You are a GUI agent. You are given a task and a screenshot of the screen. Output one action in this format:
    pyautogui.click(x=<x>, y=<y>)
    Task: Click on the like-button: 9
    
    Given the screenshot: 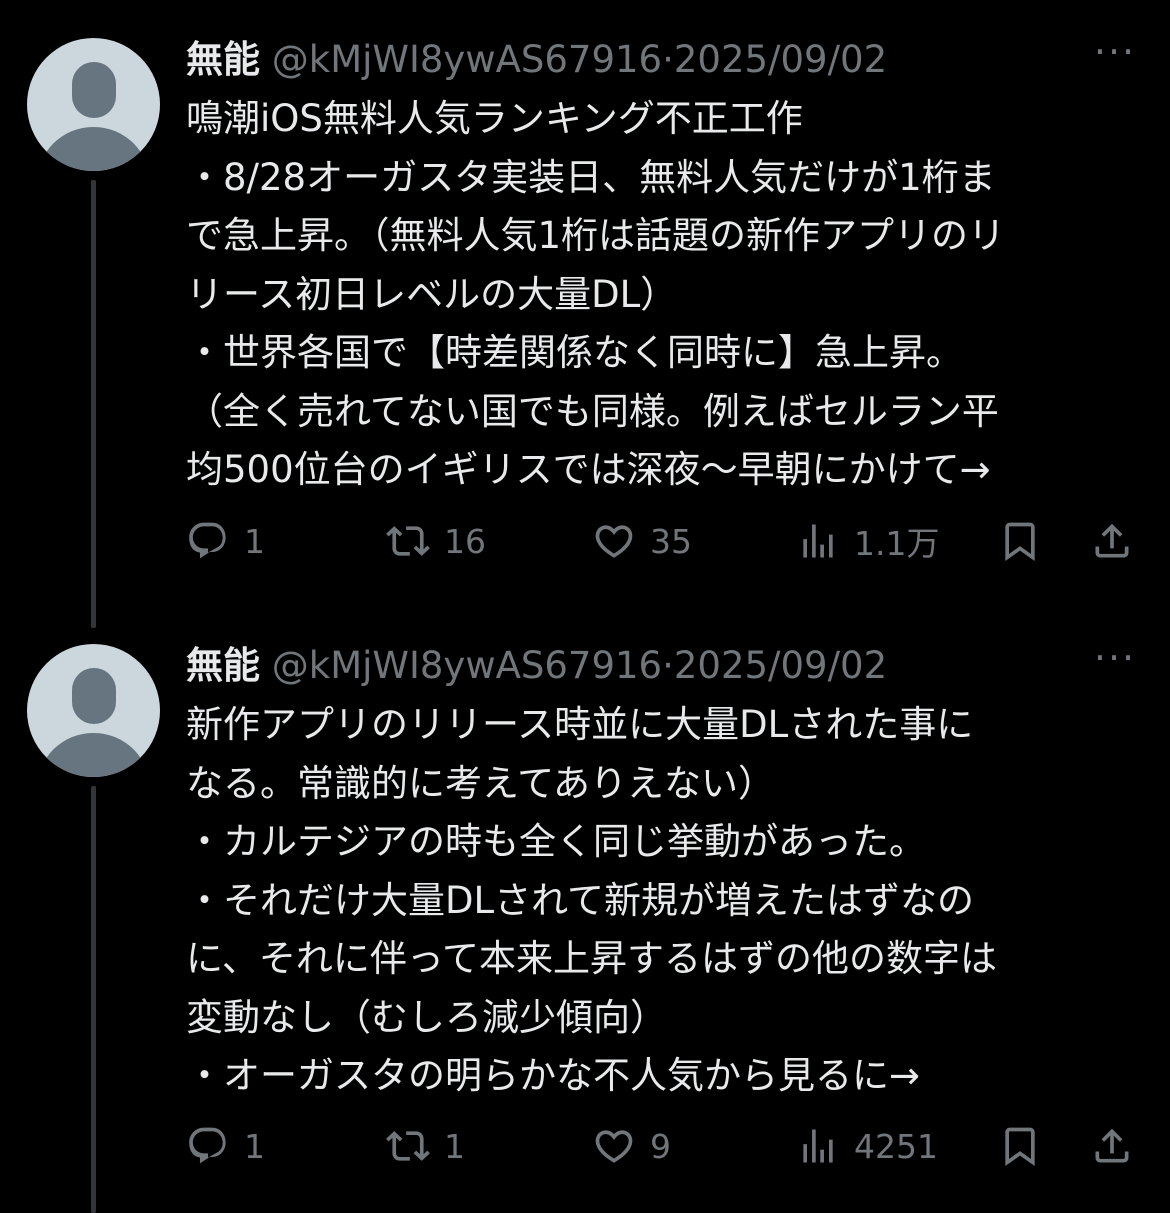 What is the action you would take?
    pyautogui.click(x=631, y=1146)
    